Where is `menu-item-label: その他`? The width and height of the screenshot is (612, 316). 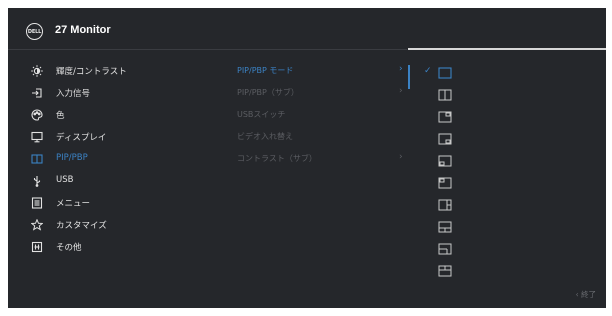 menu-item-label: その他 is located at coordinates (69, 248).